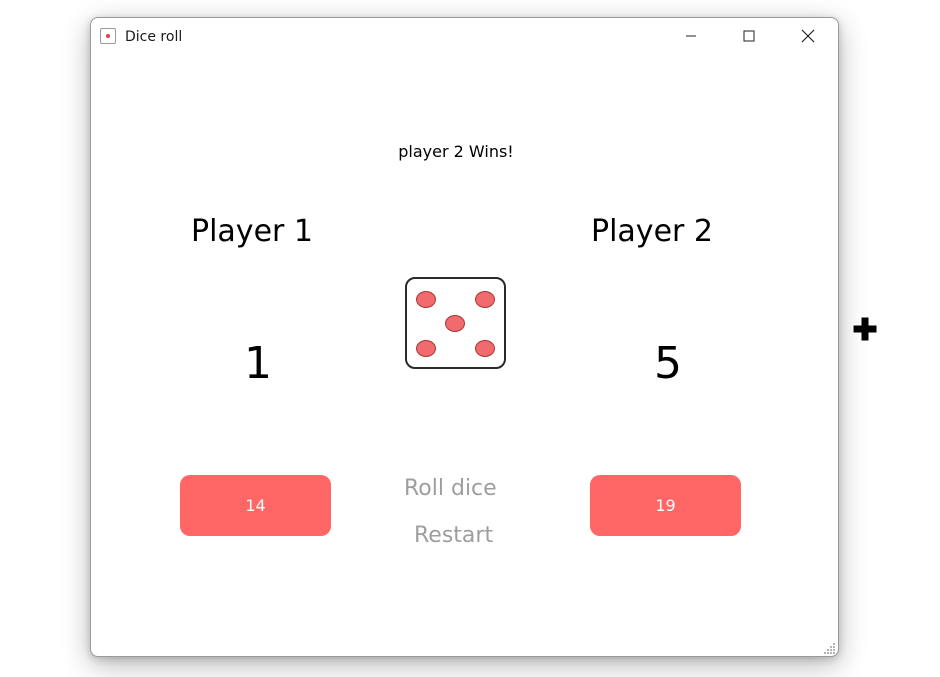 This screenshot has height=677, width=940. Describe the element at coordinates (456, 151) in the screenshot. I see `winner-status: player 2 Wins!` at that location.